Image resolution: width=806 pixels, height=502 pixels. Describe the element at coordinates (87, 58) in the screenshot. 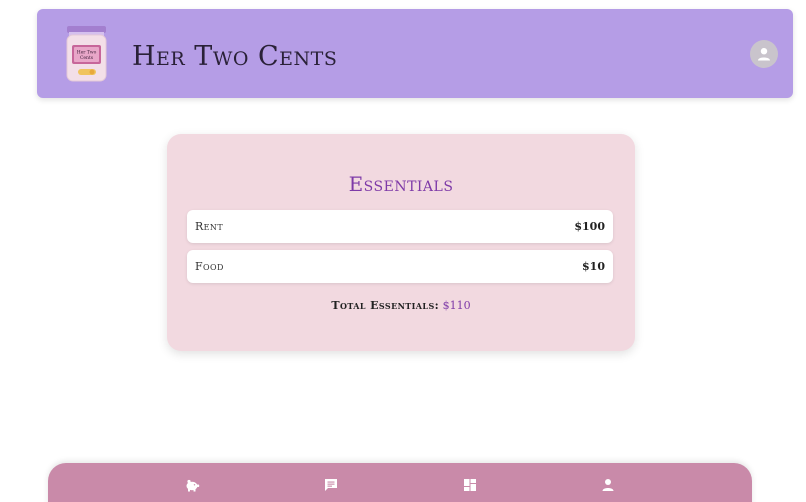

I see `svg-text: Cents` at that location.